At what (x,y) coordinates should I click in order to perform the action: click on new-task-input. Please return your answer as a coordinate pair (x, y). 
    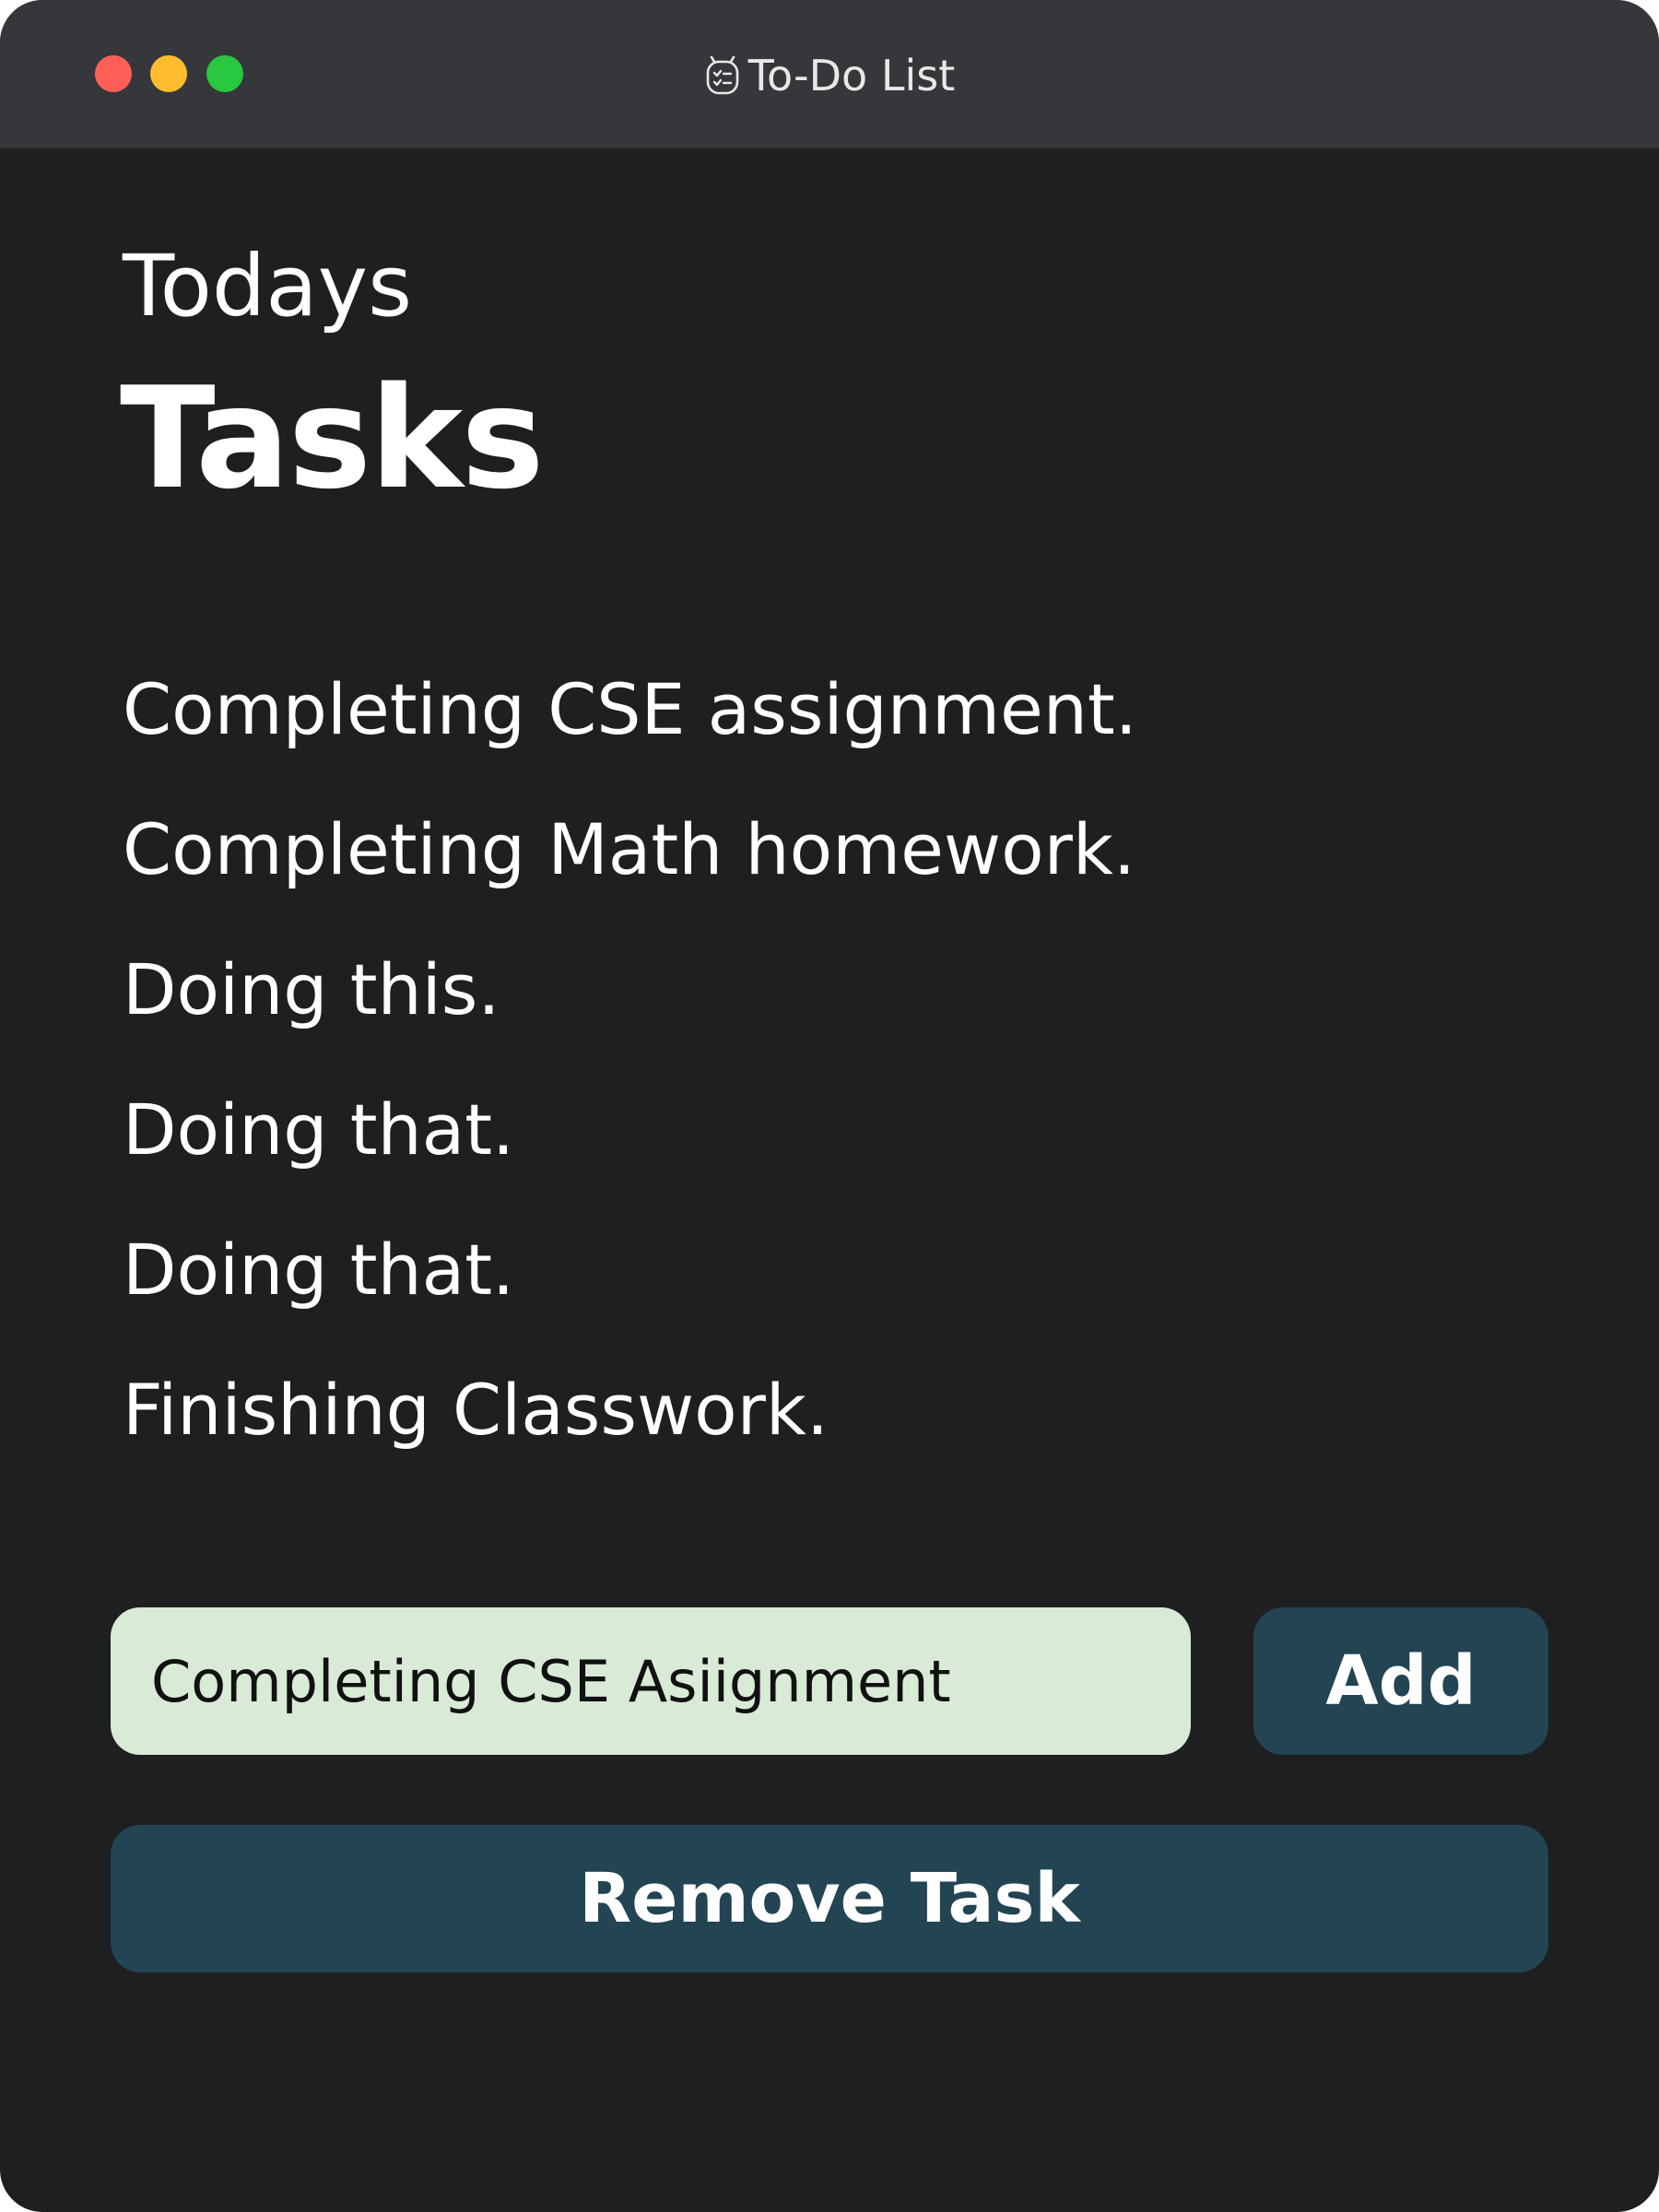
    Looking at the image, I should click on (651, 1681).